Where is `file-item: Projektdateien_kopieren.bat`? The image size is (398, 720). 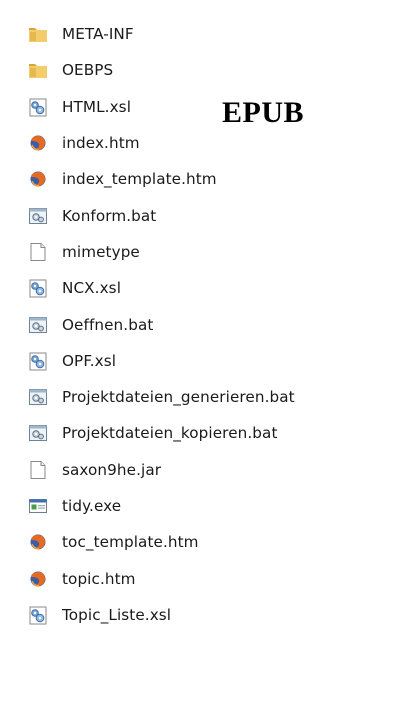 file-item: Projektdateien_kopieren.bat is located at coordinates (199, 433).